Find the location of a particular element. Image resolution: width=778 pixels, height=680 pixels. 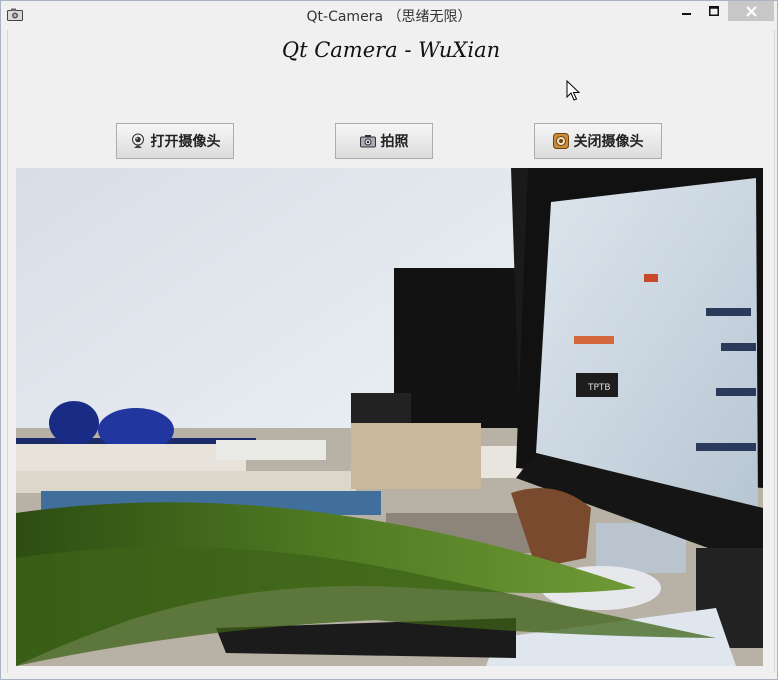

close-camera-button: 关闭摄像头 is located at coordinates (598, 141).